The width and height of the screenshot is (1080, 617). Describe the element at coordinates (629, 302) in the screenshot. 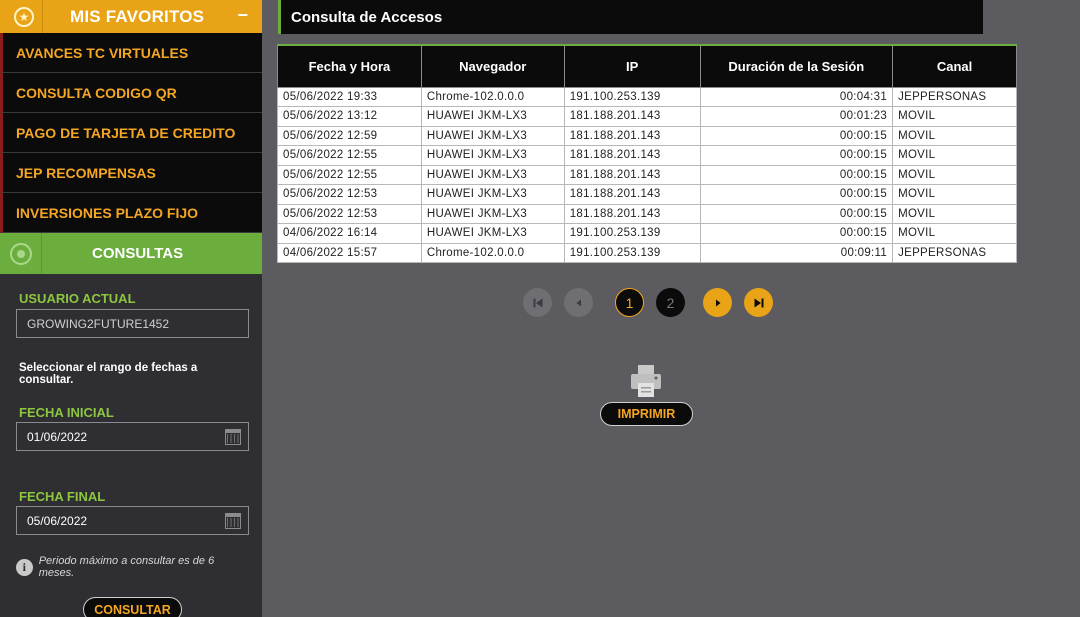

I see `page-button-1: 1` at that location.